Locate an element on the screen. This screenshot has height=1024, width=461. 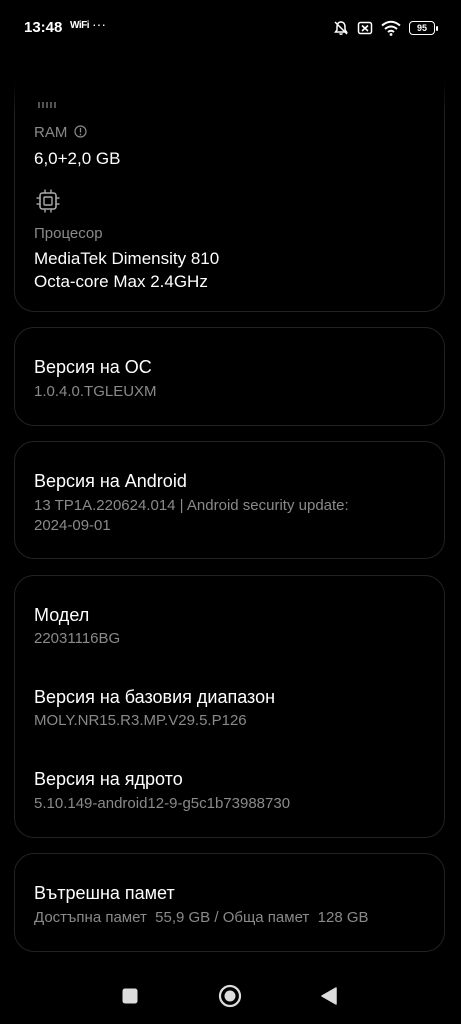
cpu-value-line2: Octa-core Max 2.4GHz is located at coordinates (121, 281).